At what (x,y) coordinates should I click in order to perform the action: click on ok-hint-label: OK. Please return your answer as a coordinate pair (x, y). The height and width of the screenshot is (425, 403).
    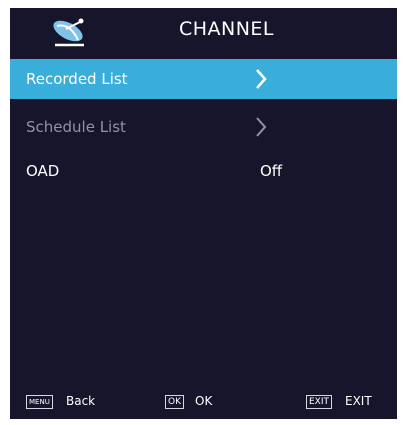
    Looking at the image, I should click on (204, 401).